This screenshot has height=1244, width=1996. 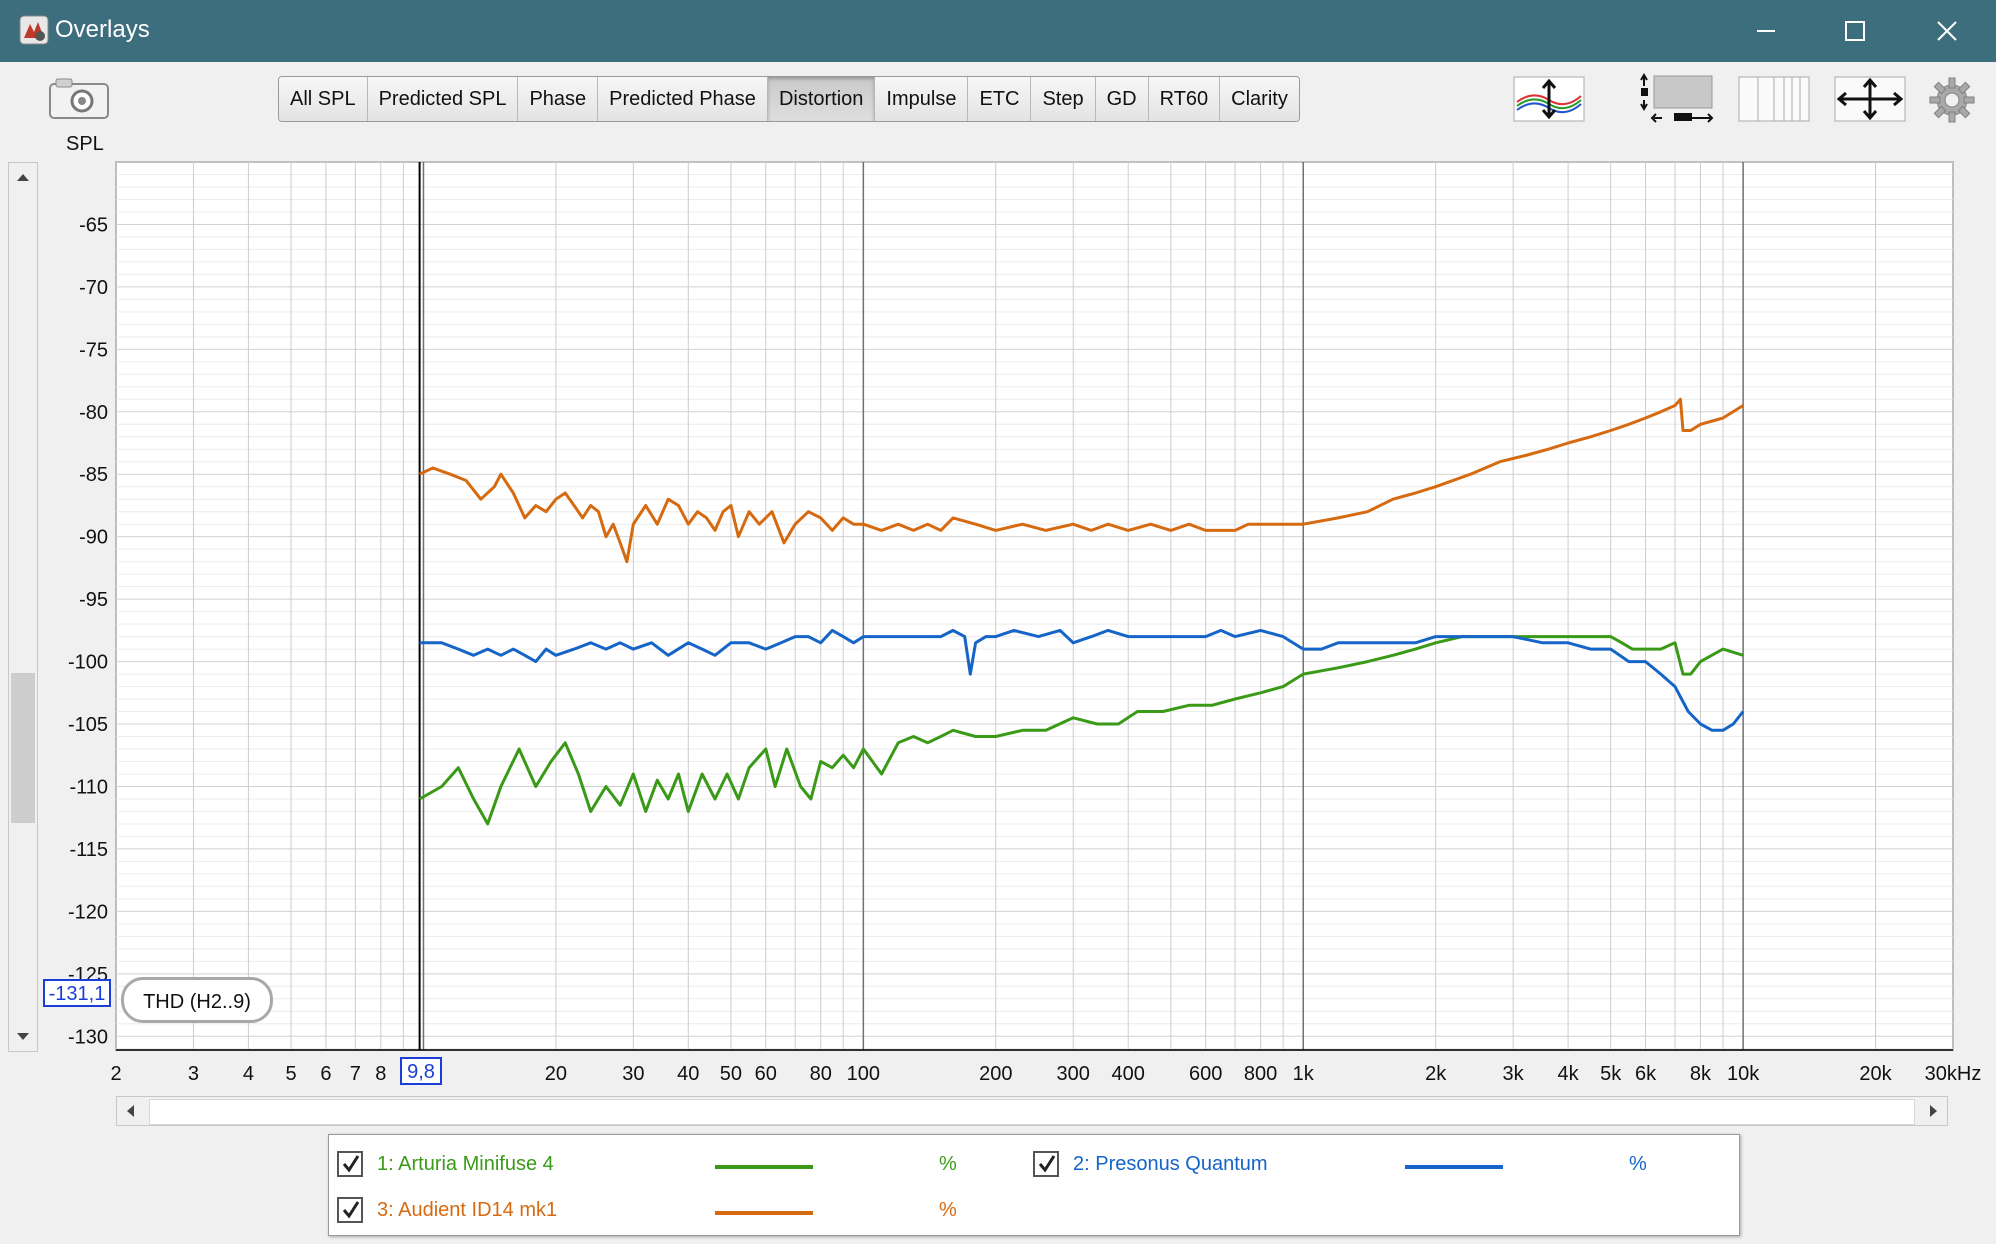 I want to click on y-tick-label: -75, so click(x=93, y=350).